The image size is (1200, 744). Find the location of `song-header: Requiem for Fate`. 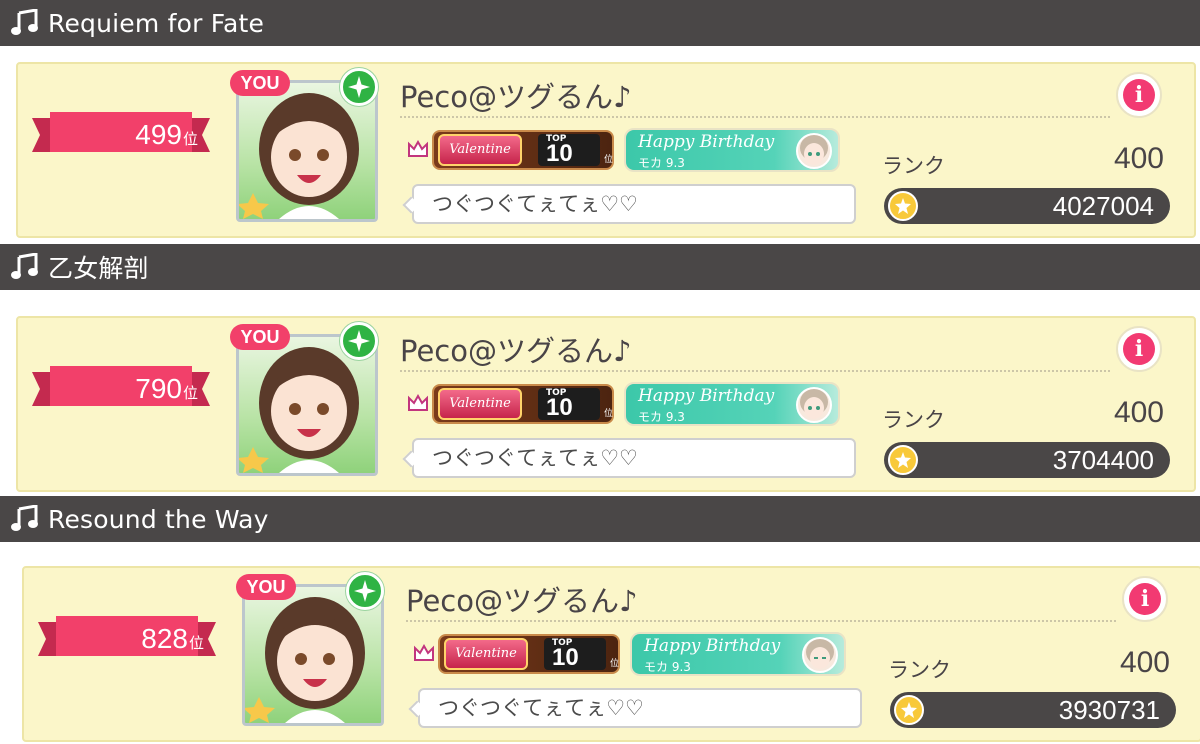

song-header: Requiem for Fate is located at coordinates (600, 23).